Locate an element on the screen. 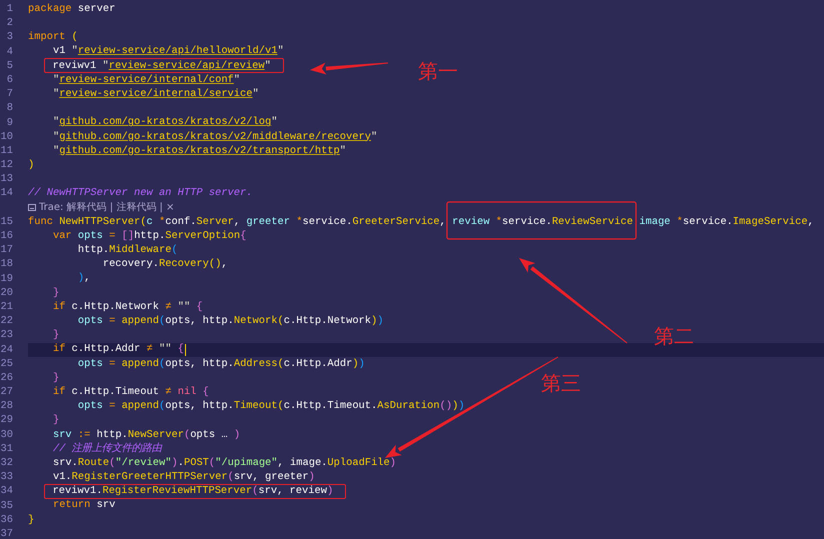  line-number: 5 is located at coordinates (9, 65).